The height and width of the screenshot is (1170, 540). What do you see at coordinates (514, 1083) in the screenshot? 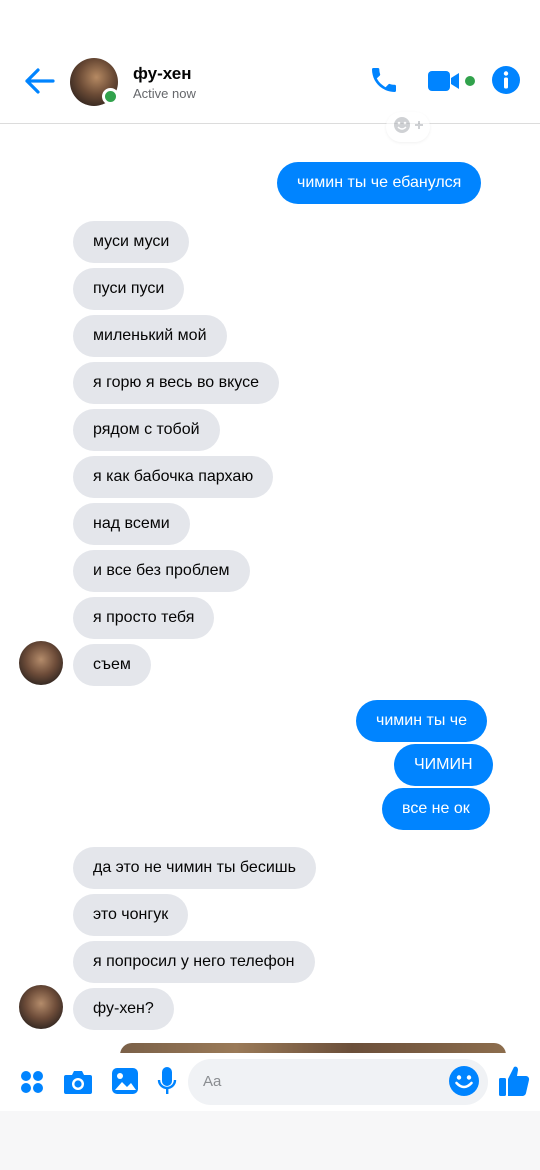
I see `thumbs-up-icon` at bounding box center [514, 1083].